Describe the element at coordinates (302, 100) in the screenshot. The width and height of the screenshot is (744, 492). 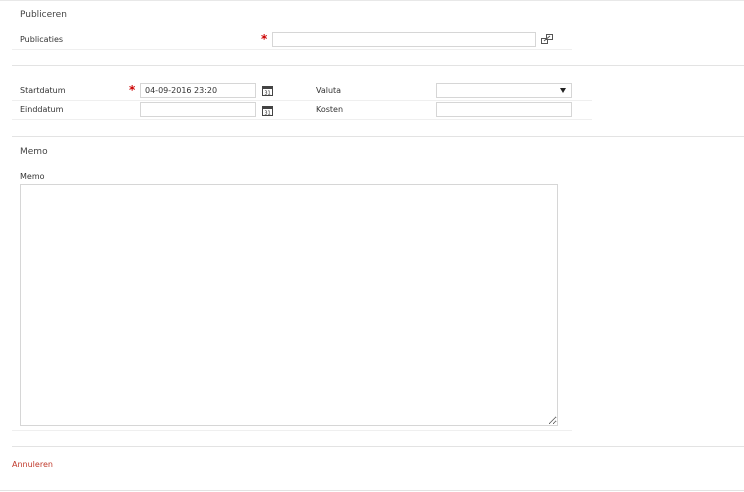
I see `start-row-divider` at that location.